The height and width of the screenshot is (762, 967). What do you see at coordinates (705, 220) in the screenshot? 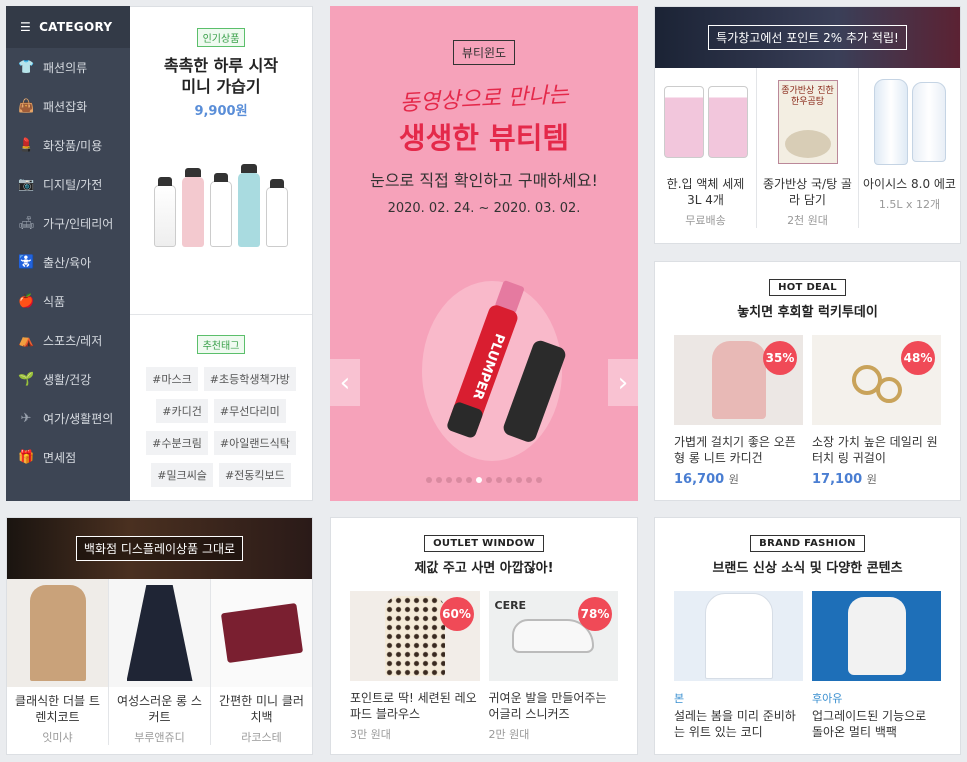
I see `item-sub: 무료배송` at bounding box center [705, 220].